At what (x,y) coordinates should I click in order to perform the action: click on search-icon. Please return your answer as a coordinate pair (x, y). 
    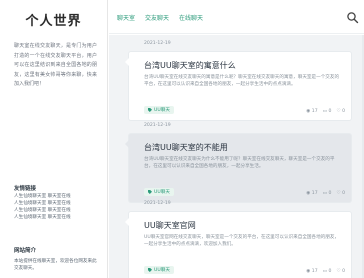
    Looking at the image, I should click on (352, 17).